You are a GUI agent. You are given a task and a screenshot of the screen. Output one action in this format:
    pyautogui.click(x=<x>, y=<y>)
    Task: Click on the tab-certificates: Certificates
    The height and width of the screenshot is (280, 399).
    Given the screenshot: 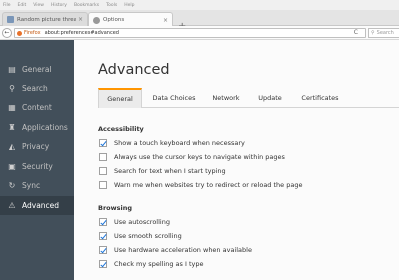 What is the action you would take?
    pyautogui.click(x=320, y=98)
    